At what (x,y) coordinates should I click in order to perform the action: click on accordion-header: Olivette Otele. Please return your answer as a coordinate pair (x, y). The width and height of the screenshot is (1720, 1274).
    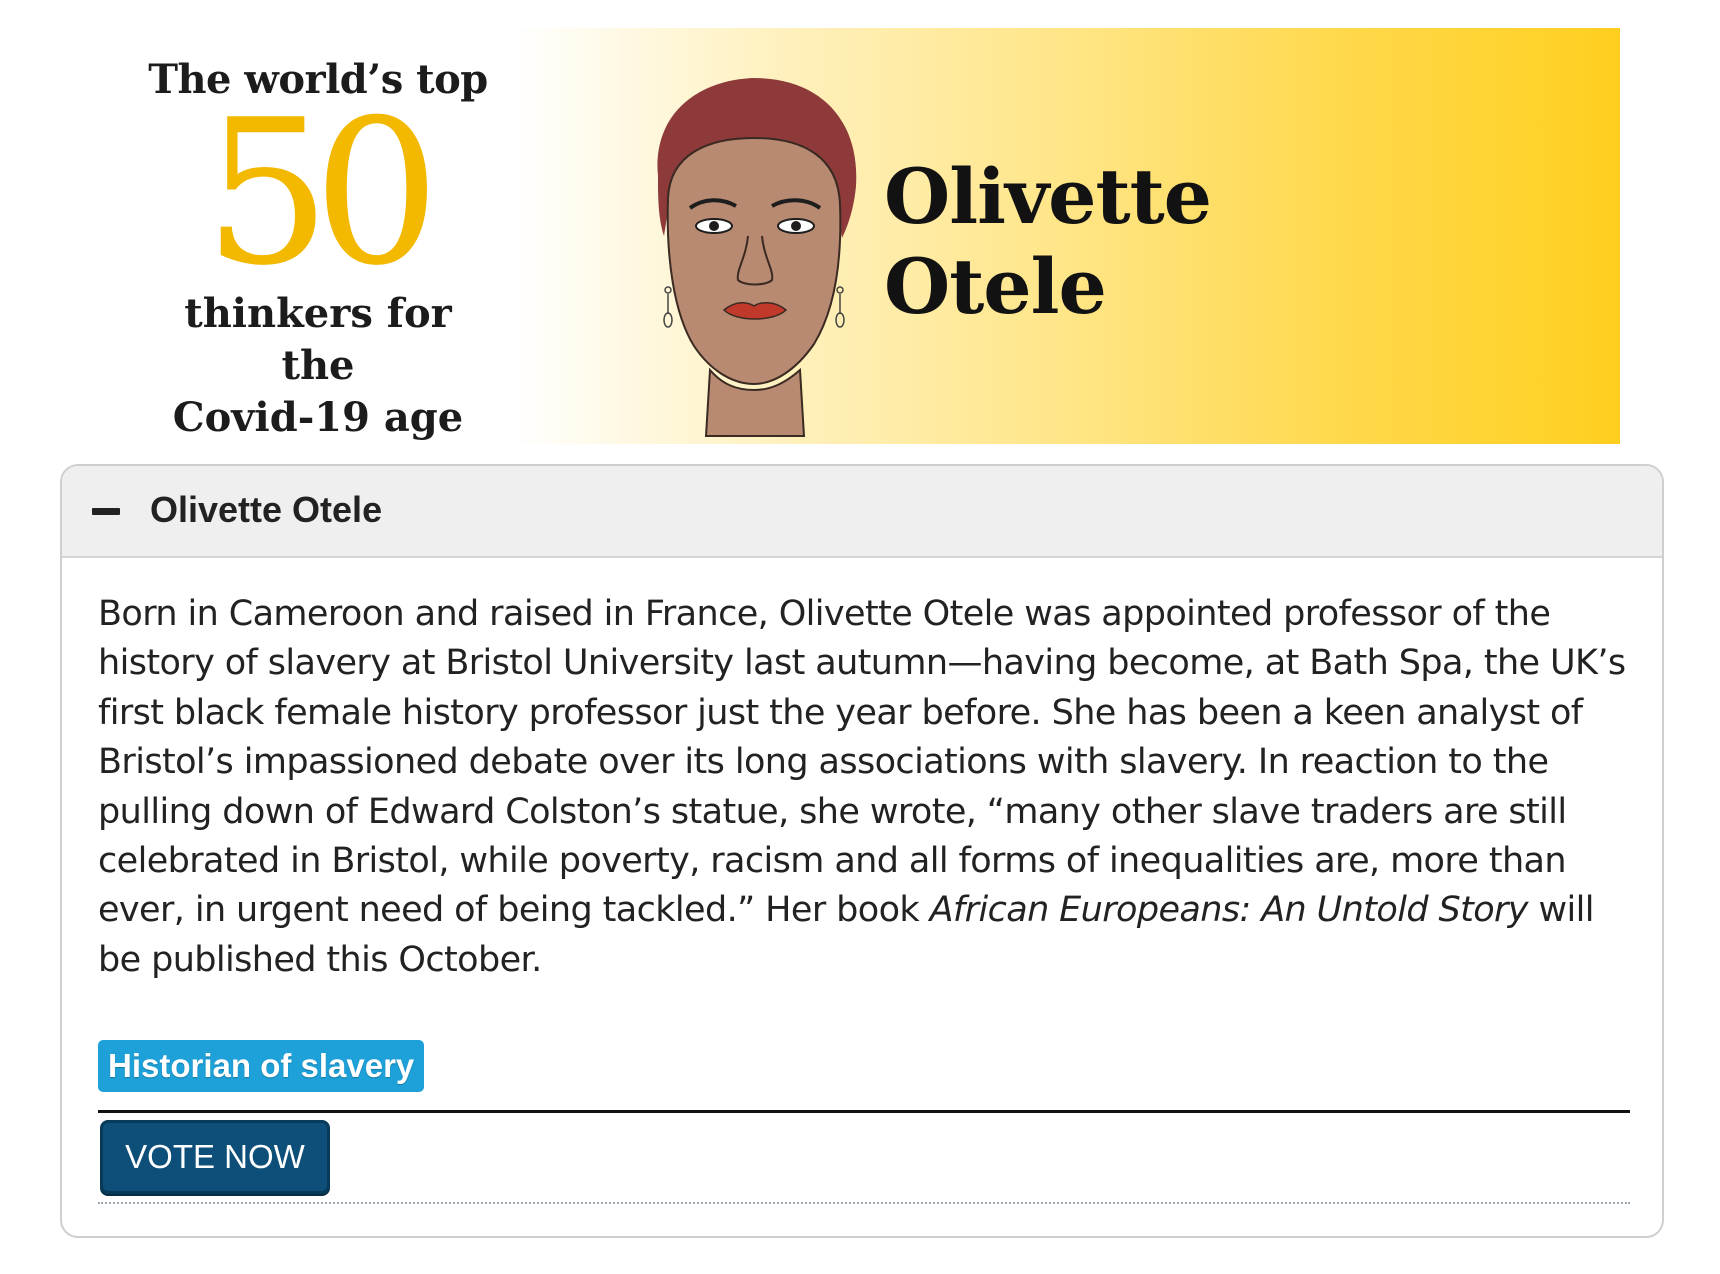
    Looking at the image, I should click on (862, 512).